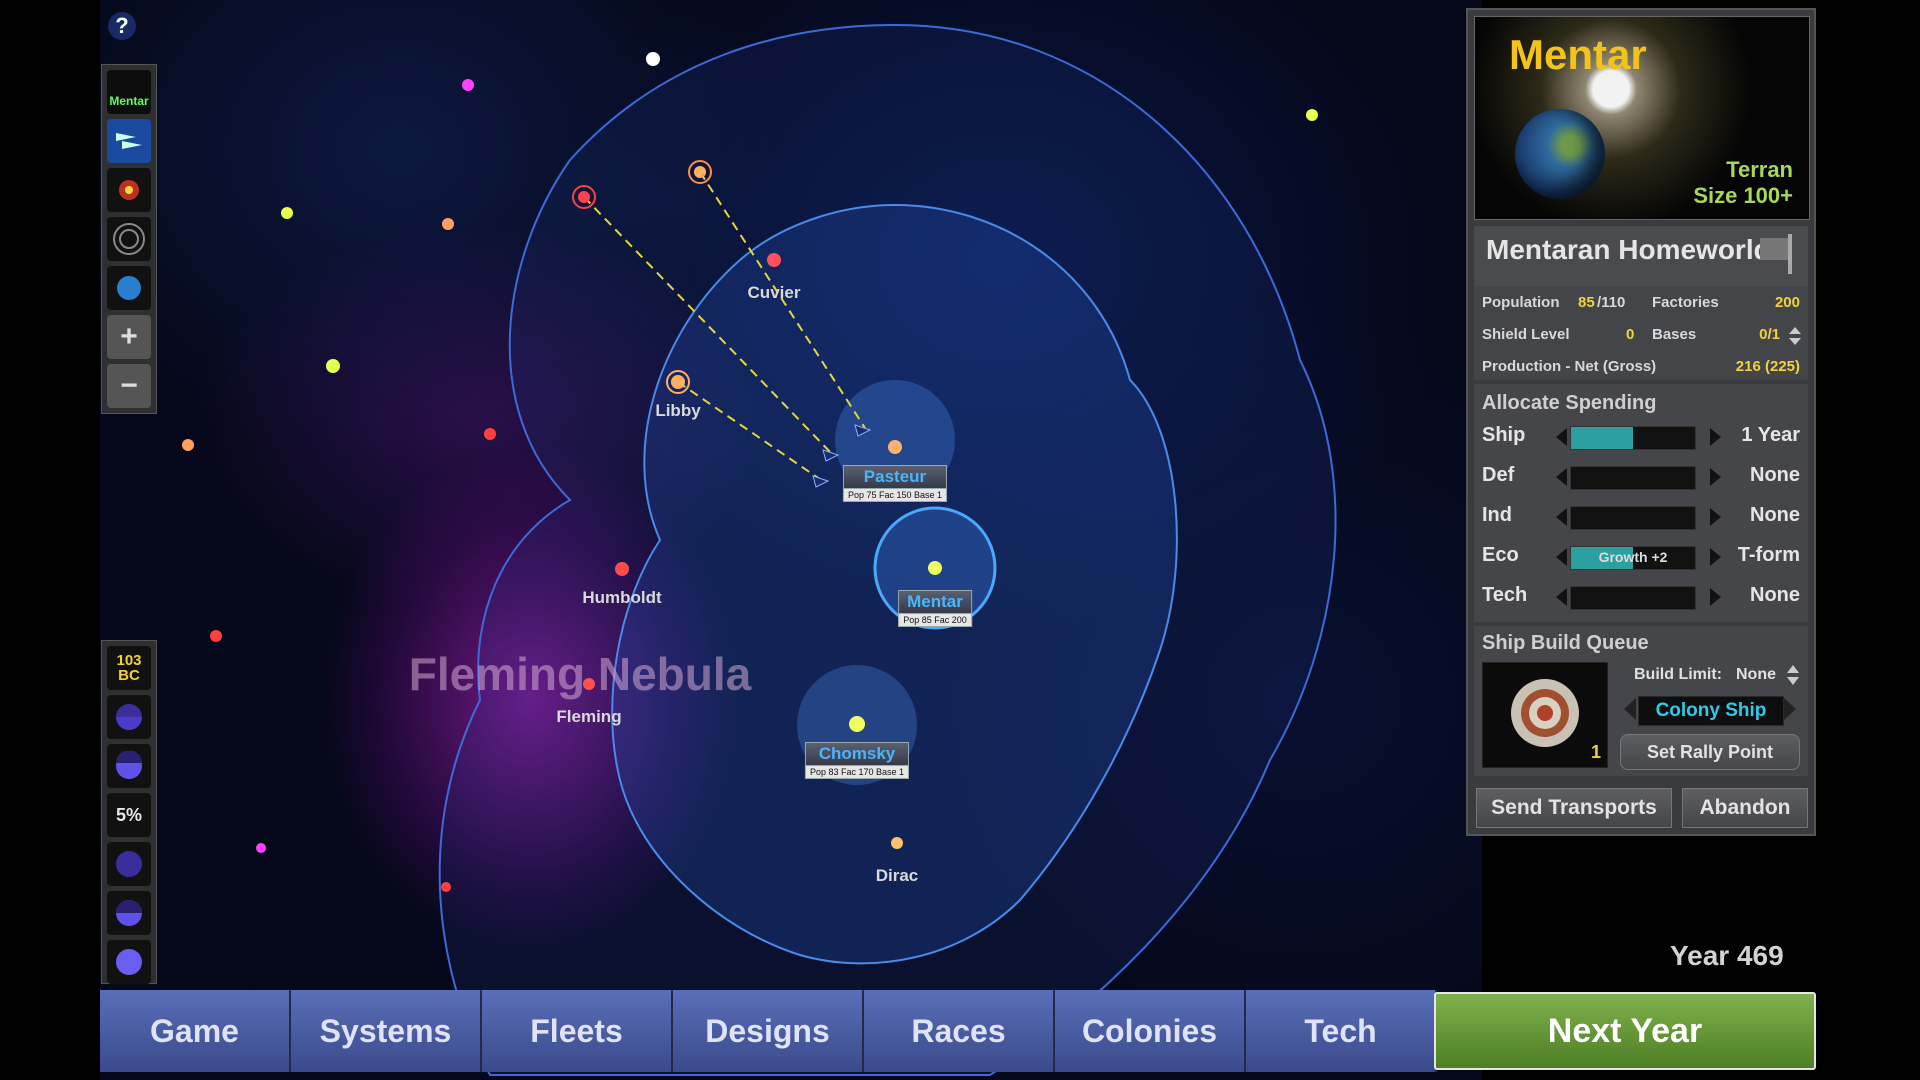  What do you see at coordinates (1565, 643) in the screenshot?
I see `build-queue-title: Ship Build Queue` at bounding box center [1565, 643].